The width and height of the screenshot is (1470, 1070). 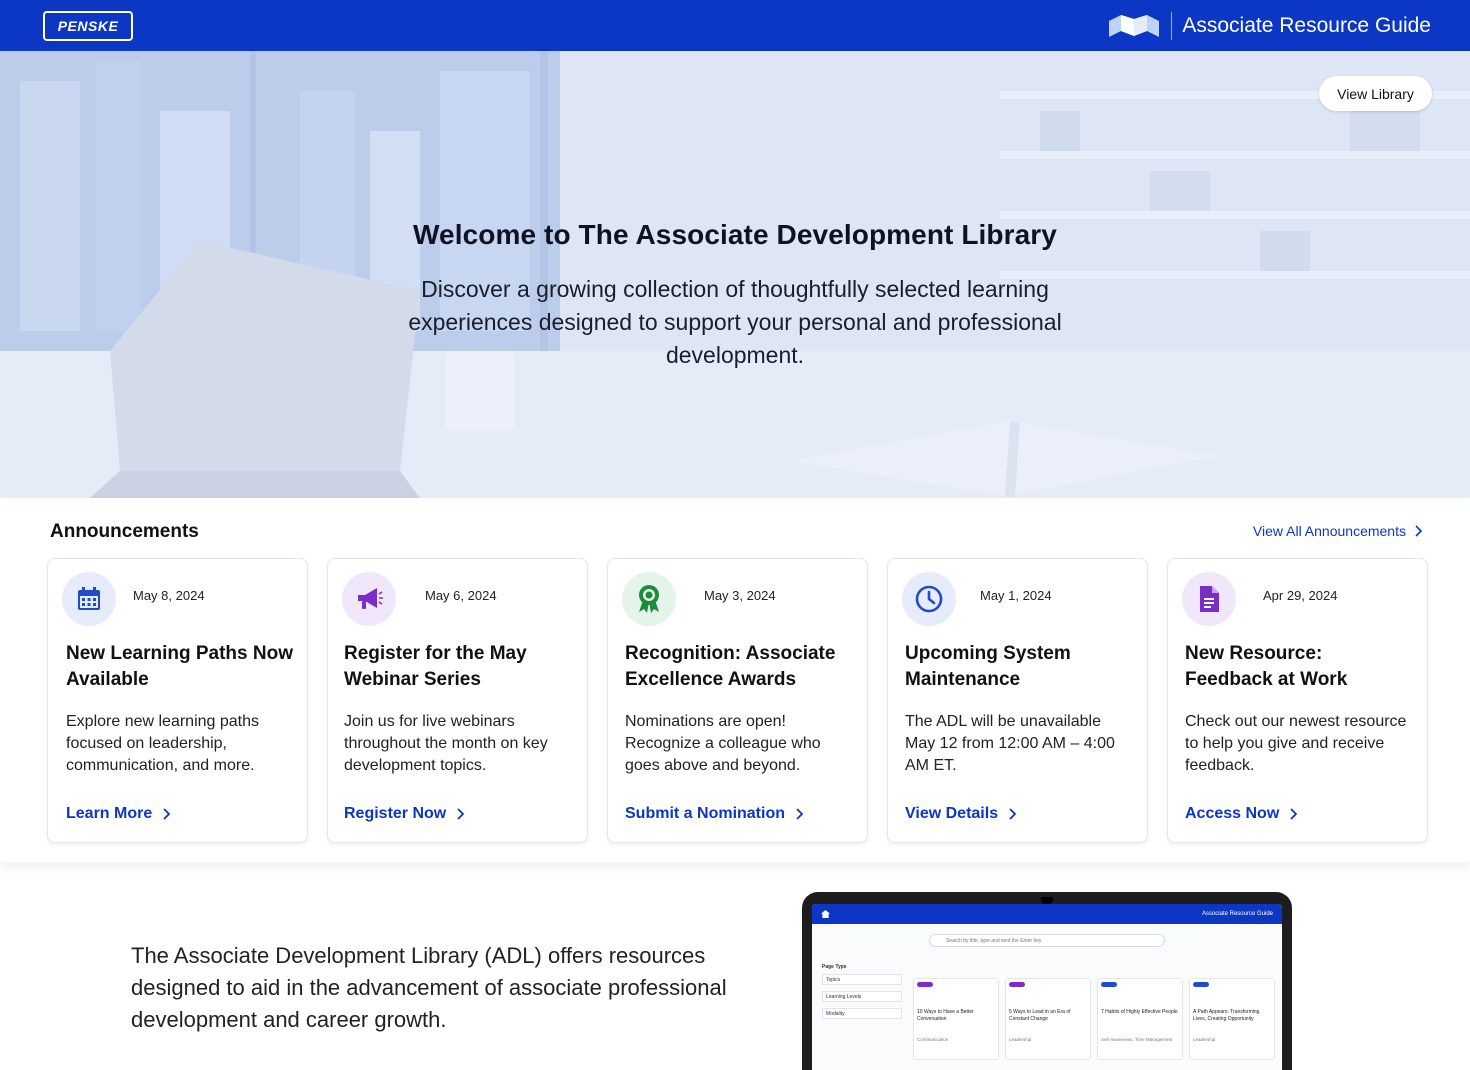 I want to click on penske-logo: PENSKE, so click(x=88, y=25).